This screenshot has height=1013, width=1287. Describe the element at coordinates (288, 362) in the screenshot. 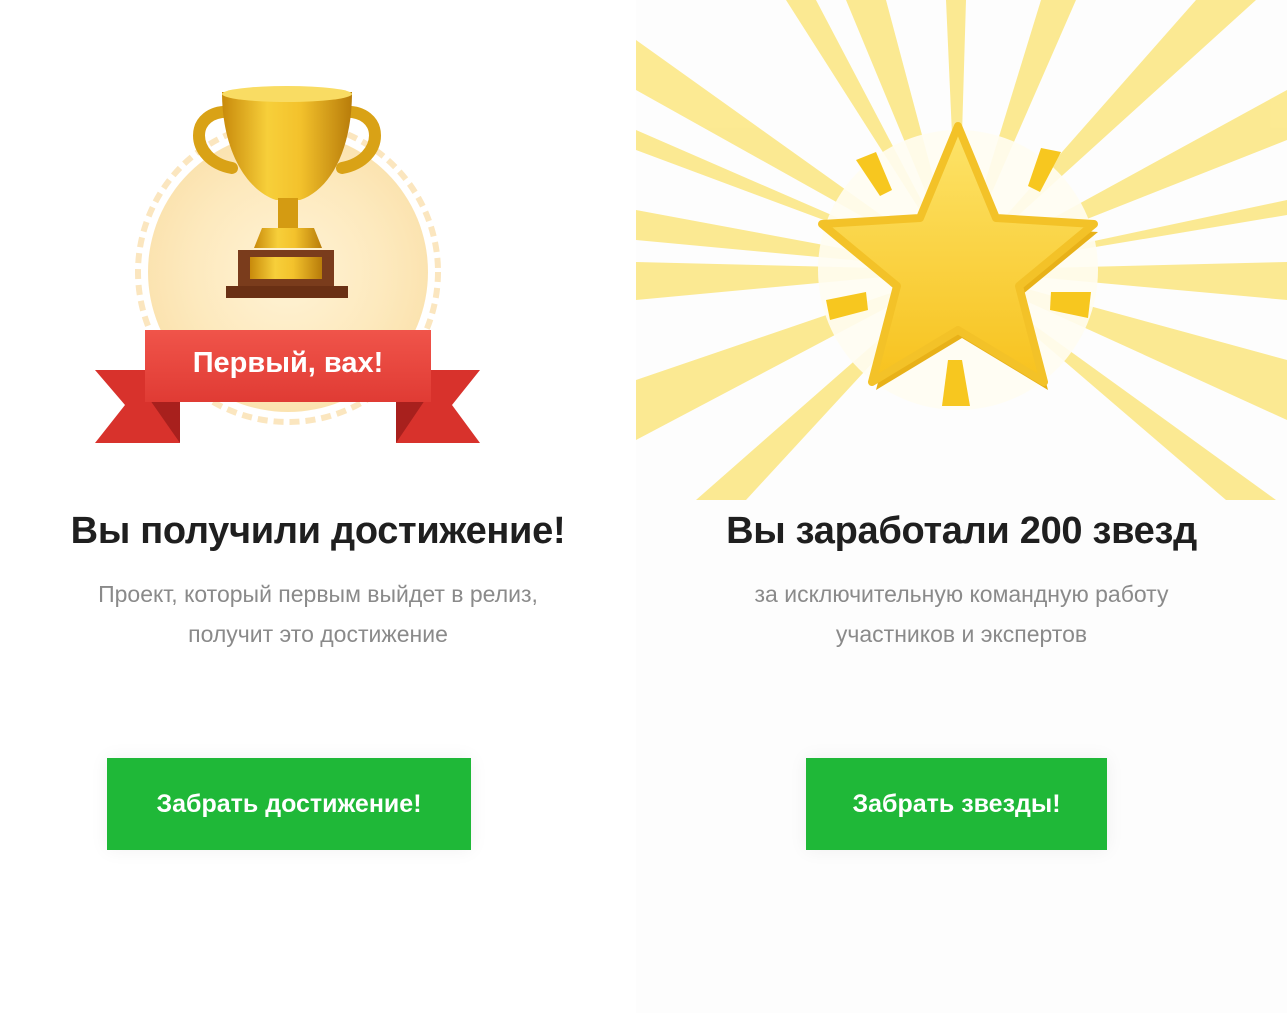

I see `ribbon-label: Первый, вах!` at that location.